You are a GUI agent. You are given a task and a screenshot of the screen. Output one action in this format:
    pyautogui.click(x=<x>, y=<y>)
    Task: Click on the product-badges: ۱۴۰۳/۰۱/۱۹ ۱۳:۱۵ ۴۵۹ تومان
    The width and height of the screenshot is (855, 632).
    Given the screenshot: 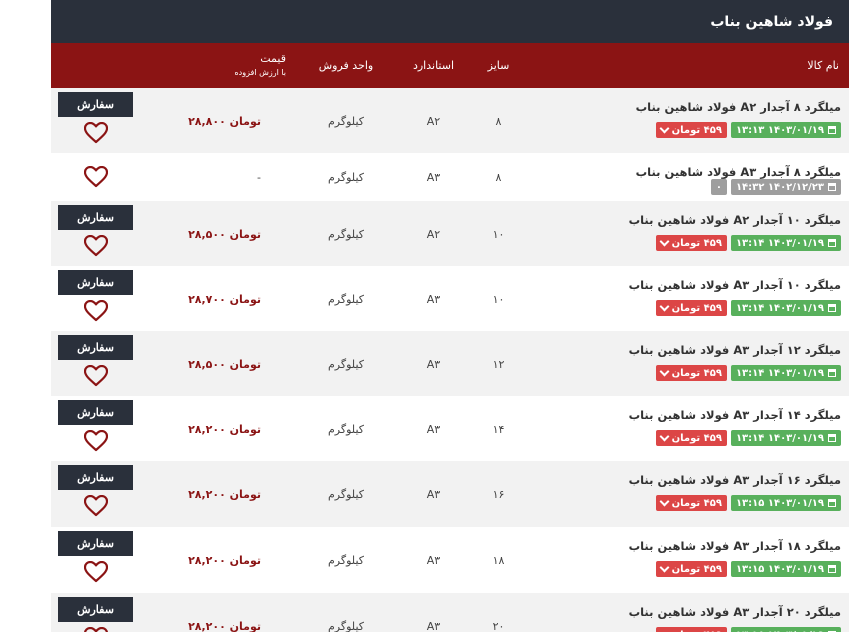 What is the action you would take?
    pyautogui.click(x=748, y=503)
    